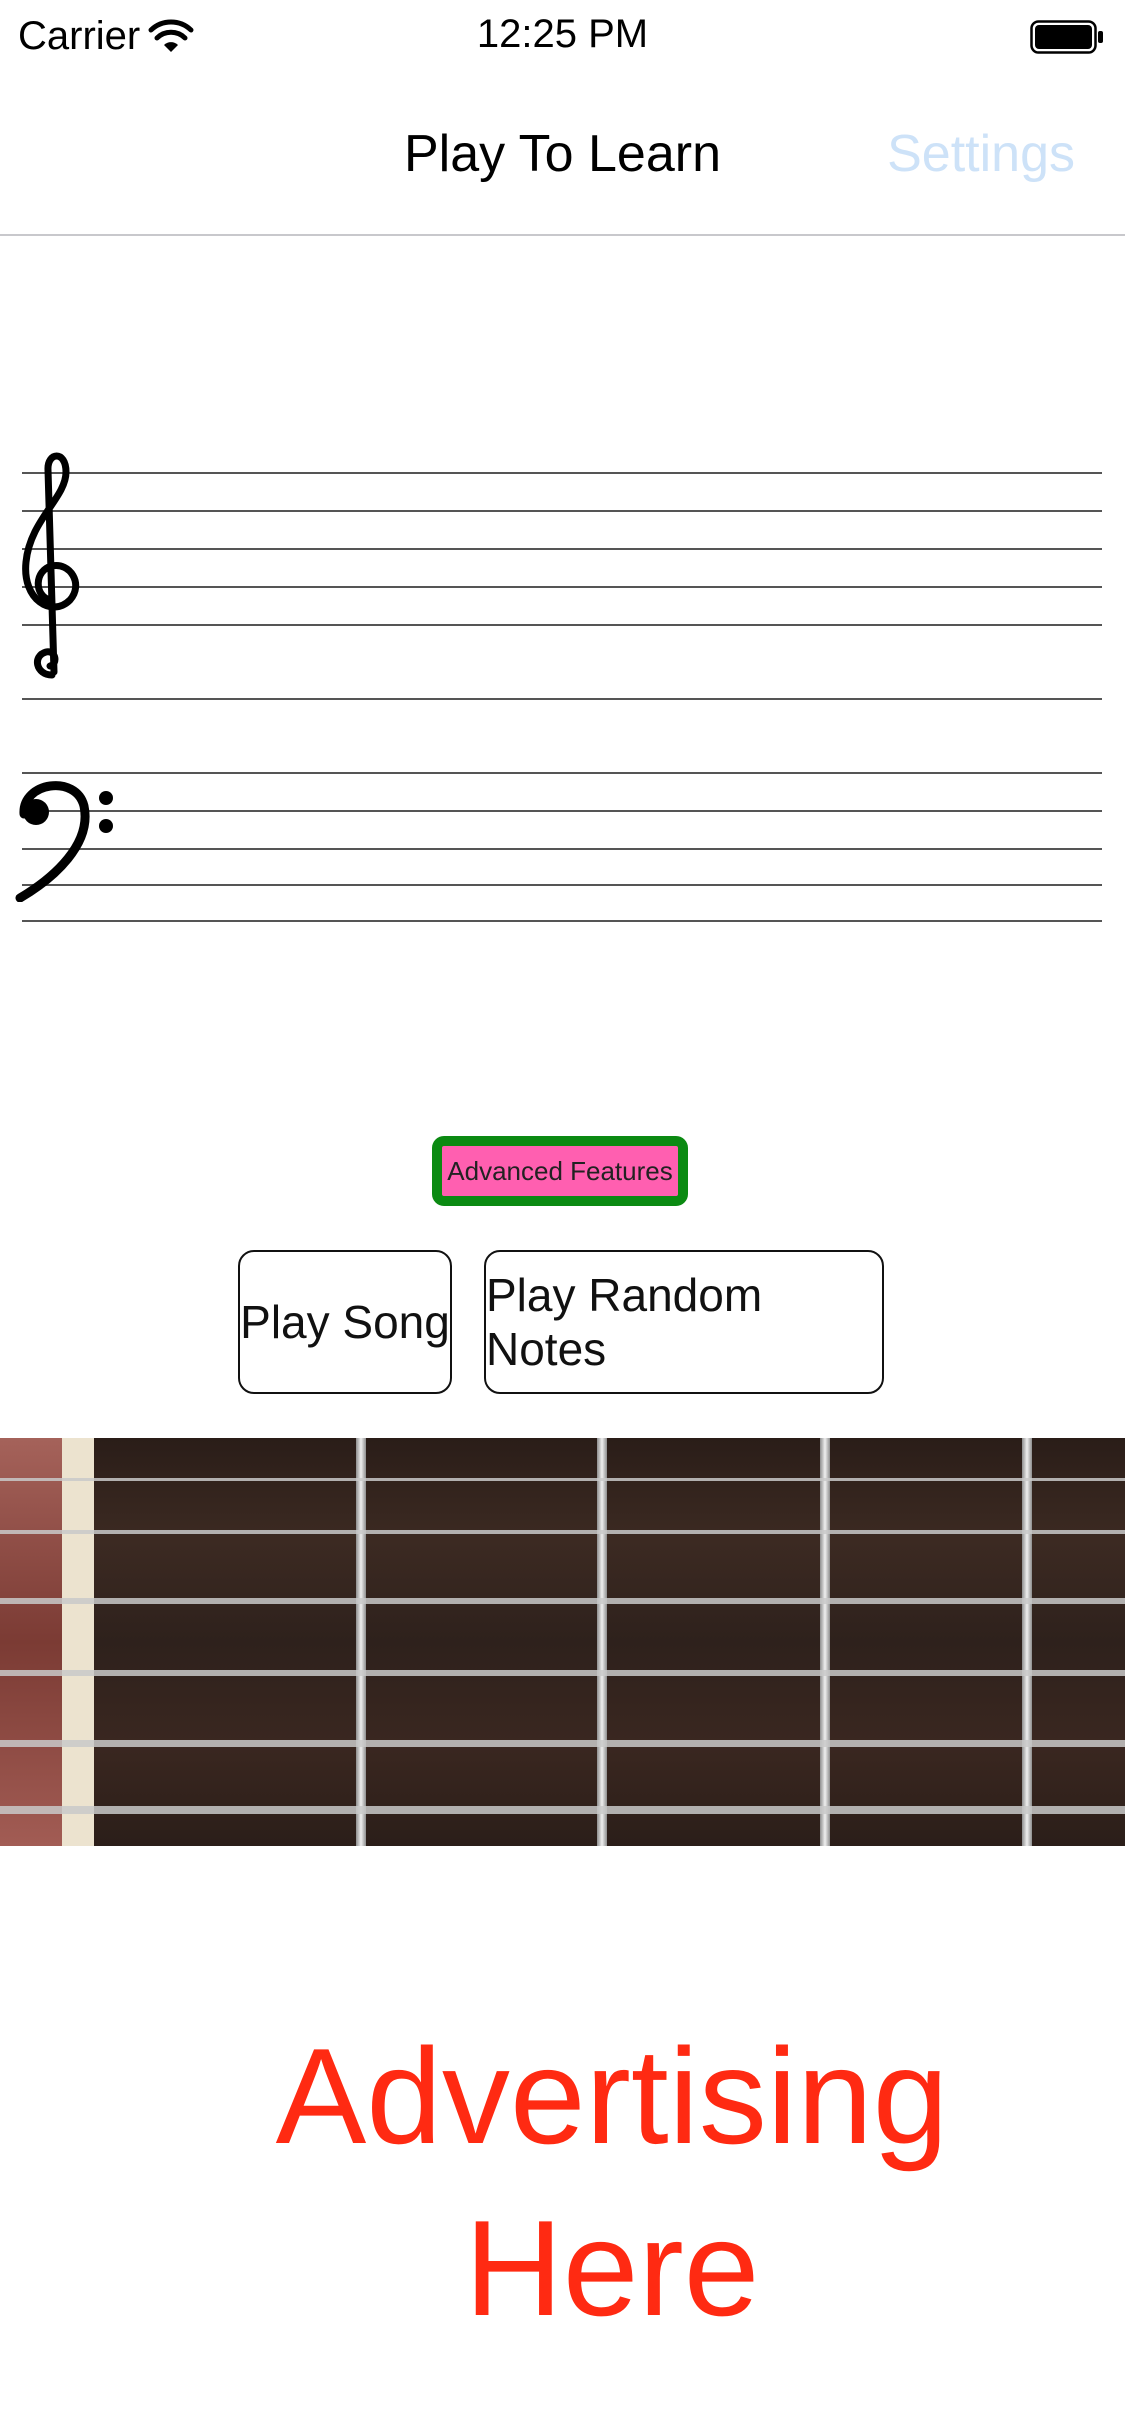 This screenshot has width=1125, height=2436. Describe the element at coordinates (560, 1171) in the screenshot. I see `advanced-features-button: Advanced Features` at that location.